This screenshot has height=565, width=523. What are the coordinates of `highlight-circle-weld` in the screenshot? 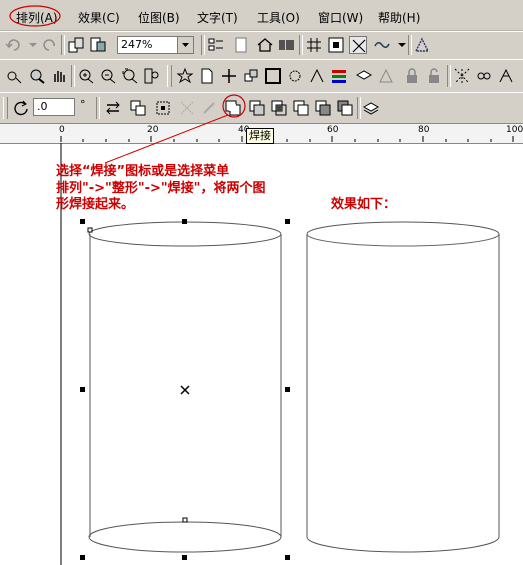 It's located at (234, 106).